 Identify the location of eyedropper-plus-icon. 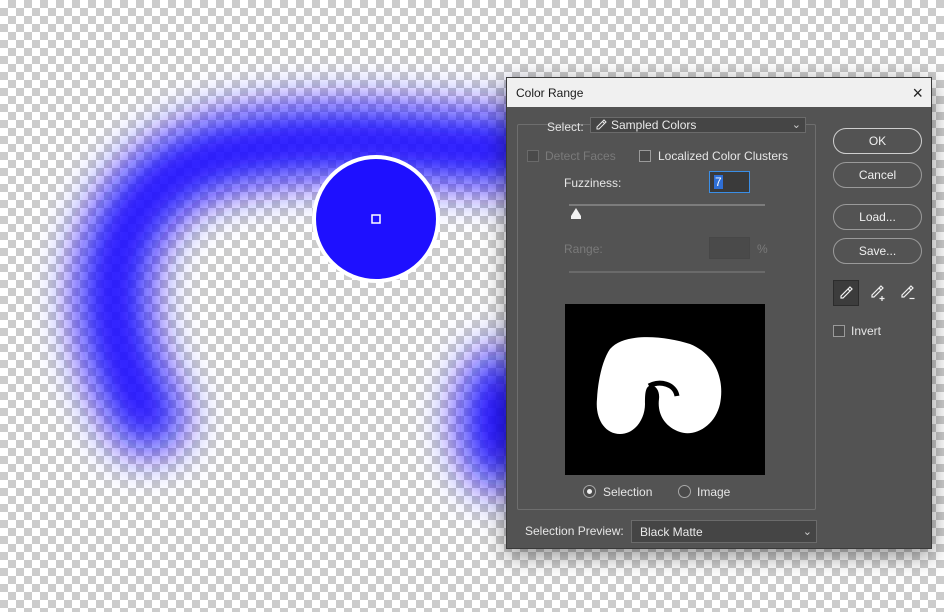
(878, 293).